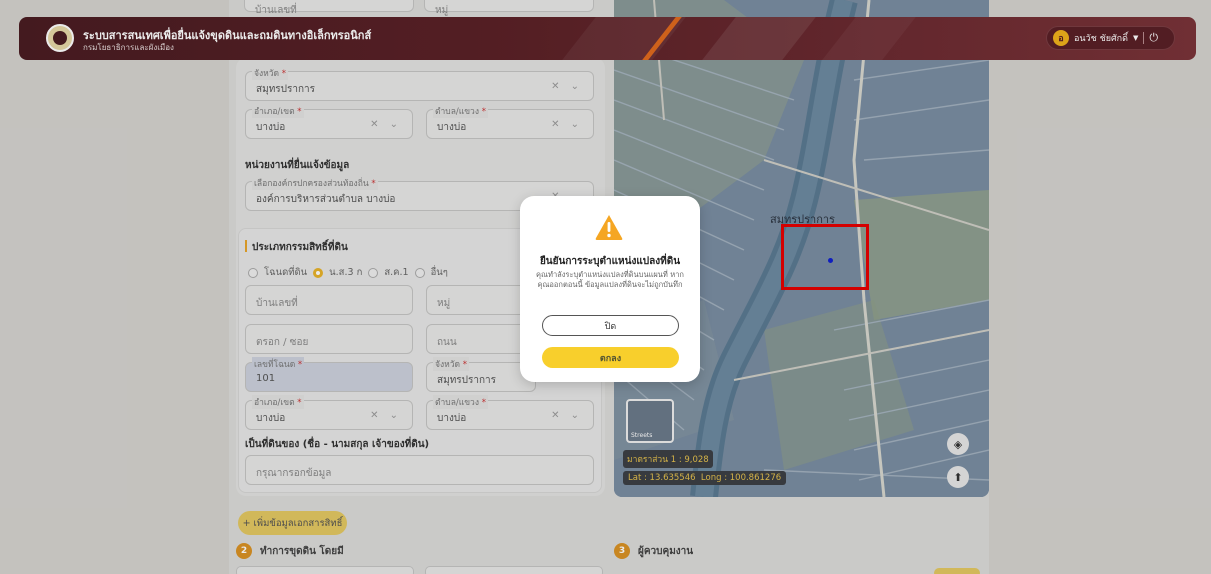 This screenshot has height=574, width=1211. What do you see at coordinates (609, 227) in the screenshot?
I see `warning-icon` at bounding box center [609, 227].